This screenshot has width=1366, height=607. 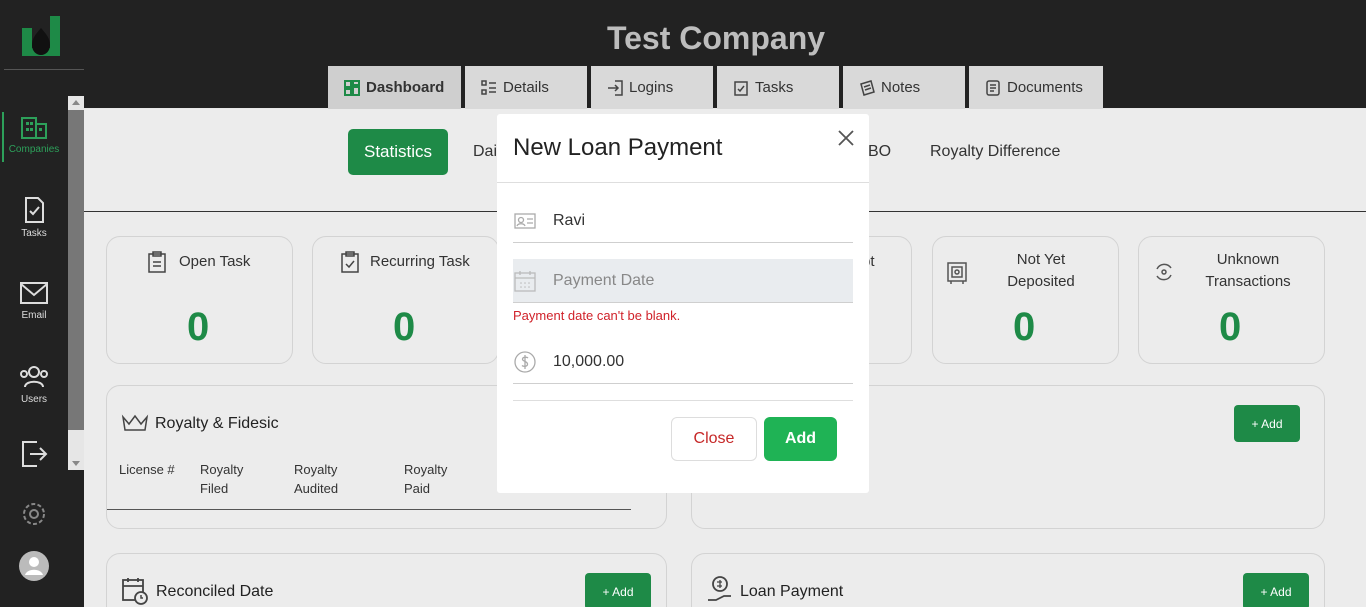 I want to click on modal-header-divider, so click(x=683, y=182).